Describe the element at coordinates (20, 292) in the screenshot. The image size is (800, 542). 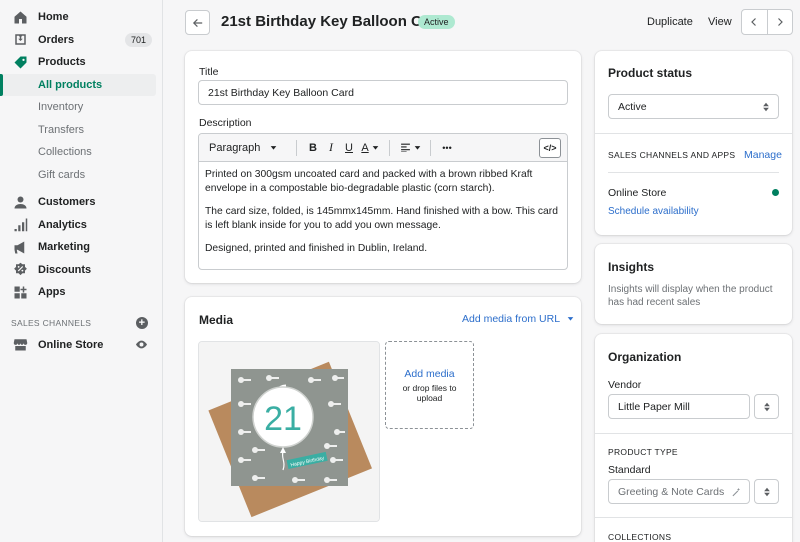
I see `apps-icon` at that location.